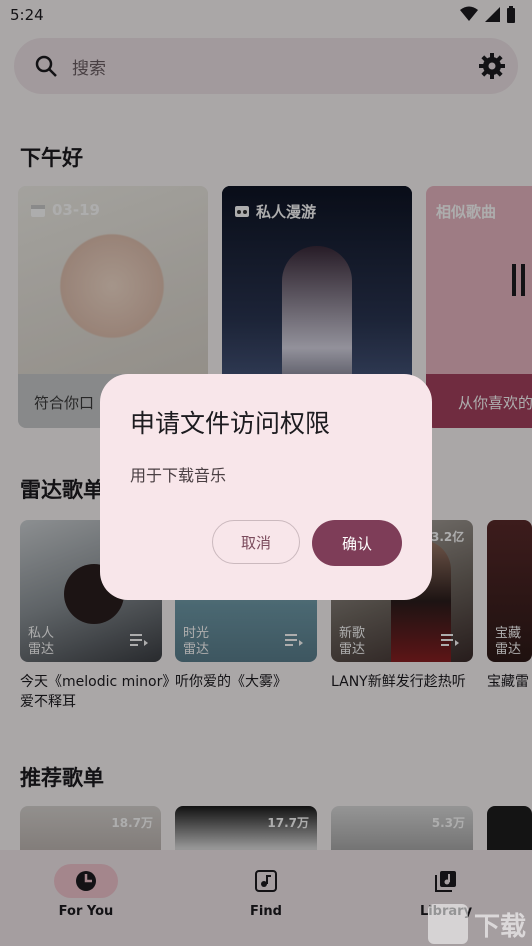  I want to click on dialog-title: 申请文件访问权限, so click(230, 423).